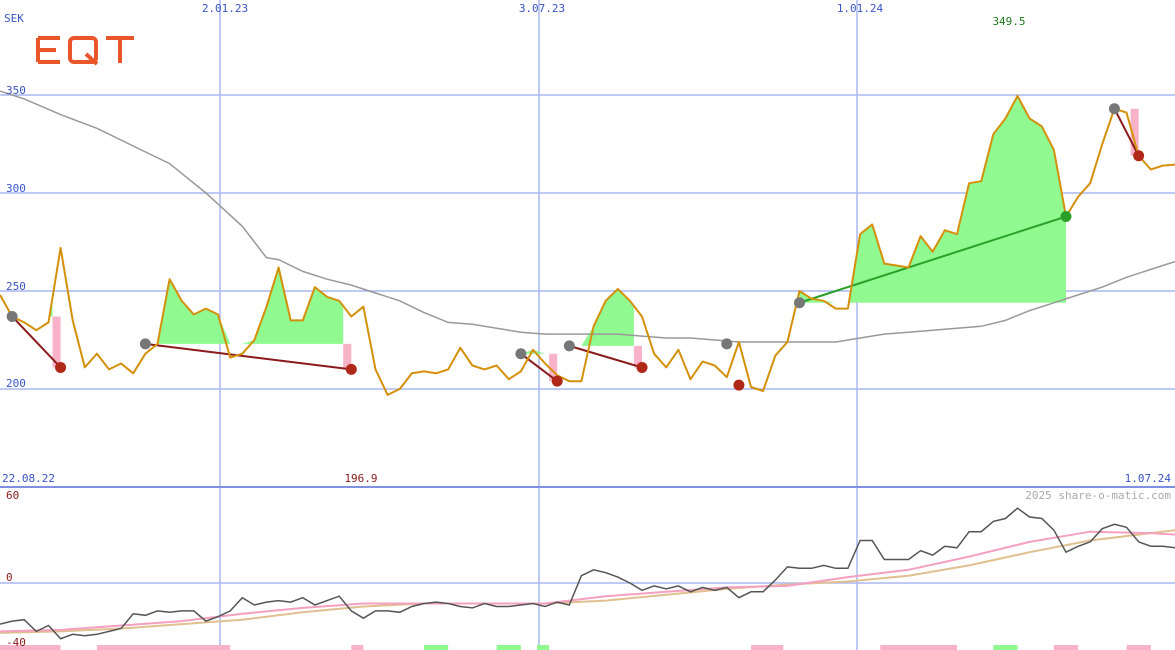 Image resolution: width=1175 pixels, height=650 pixels. I want to click on high-label: 349.5, so click(1008, 21).